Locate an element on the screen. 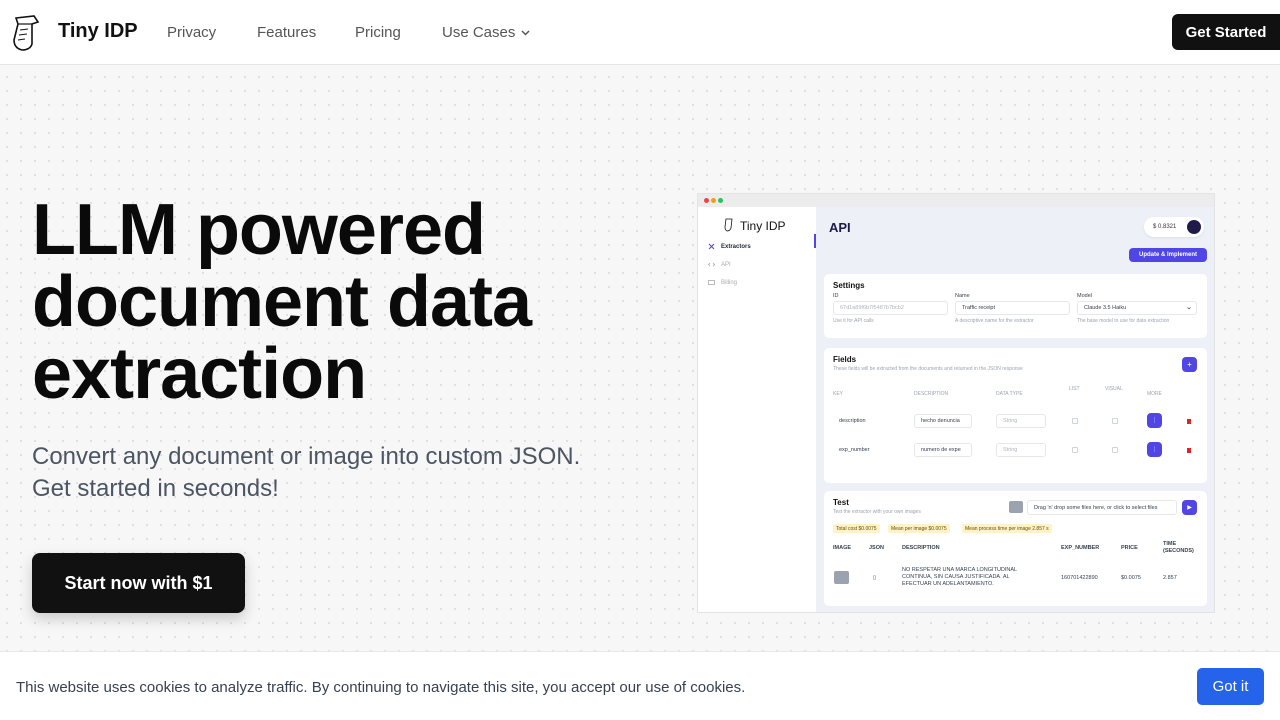  hero-subtitle-line: Get started in seconds! is located at coordinates (155, 488).